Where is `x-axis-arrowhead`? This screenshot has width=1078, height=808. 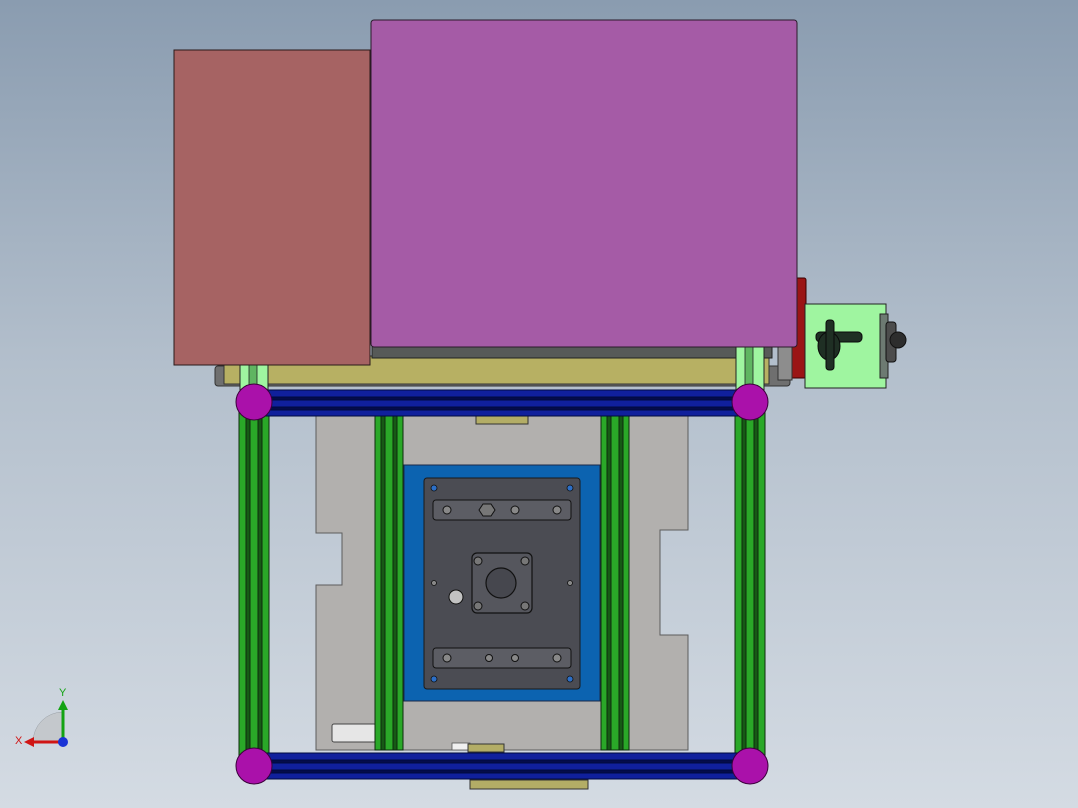
x-axis-arrowhead is located at coordinates (29, 742).